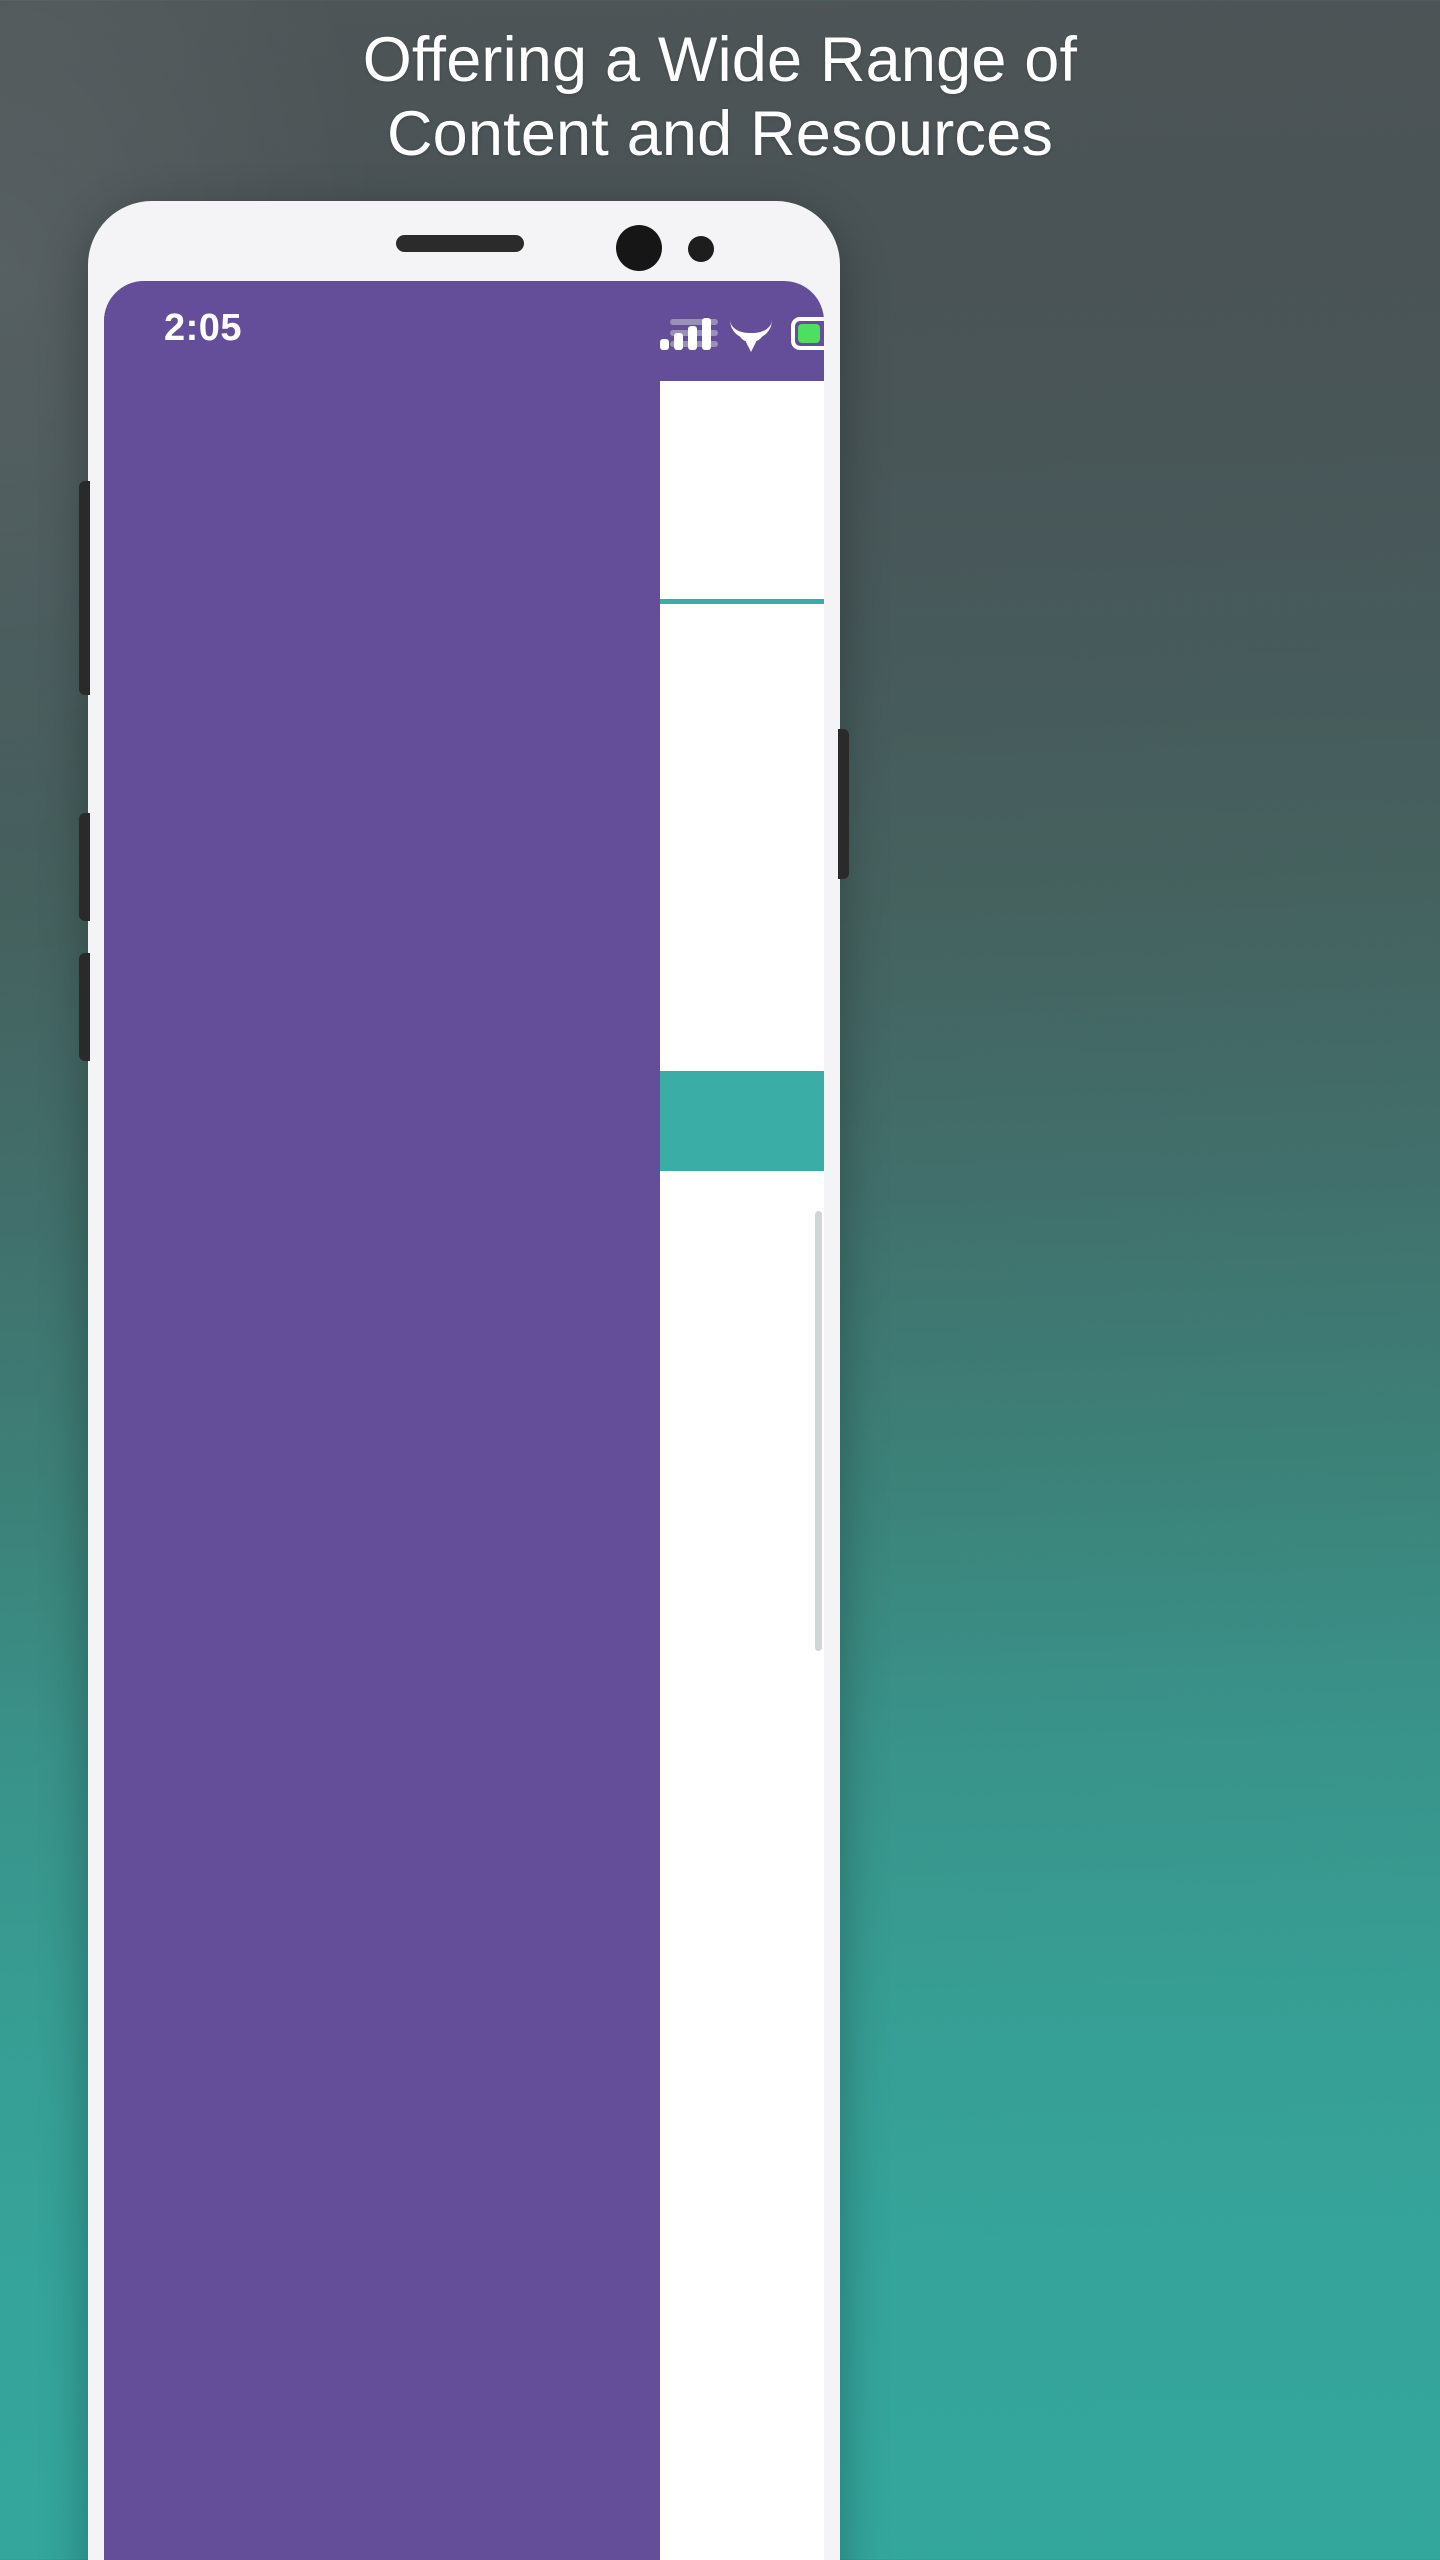 This screenshot has width=1440, height=2560. What do you see at coordinates (720, 133) in the screenshot?
I see `headline-line-2: Content and Resources` at bounding box center [720, 133].